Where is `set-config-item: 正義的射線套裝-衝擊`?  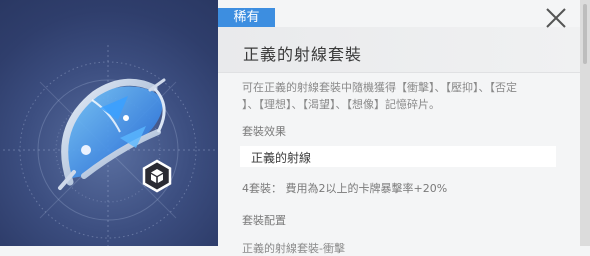 set-config-item: 正義的射線套裝-衝擊 is located at coordinates (293, 248).